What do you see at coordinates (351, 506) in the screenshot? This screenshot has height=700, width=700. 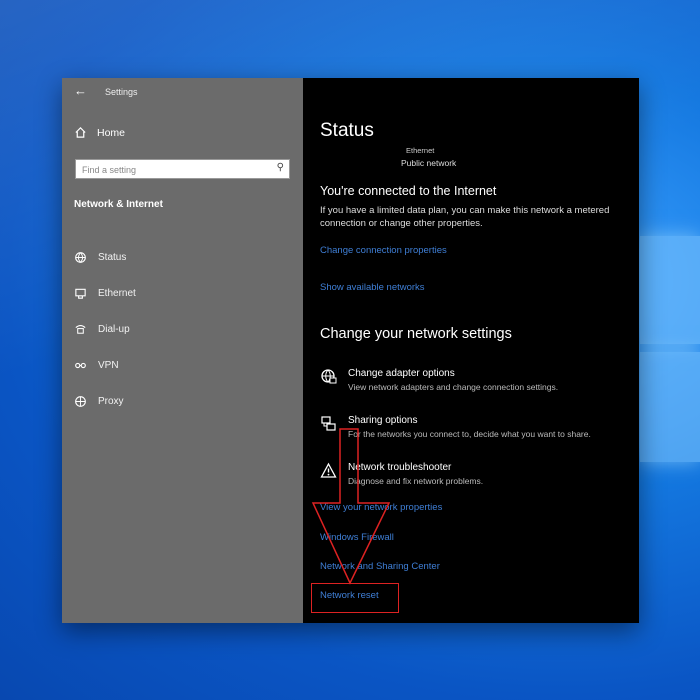 I see `annotation-arrow-icon` at bounding box center [351, 506].